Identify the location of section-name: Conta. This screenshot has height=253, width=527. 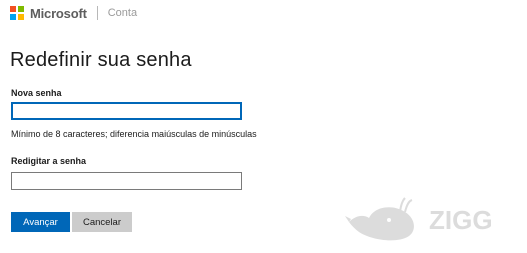
(122, 13).